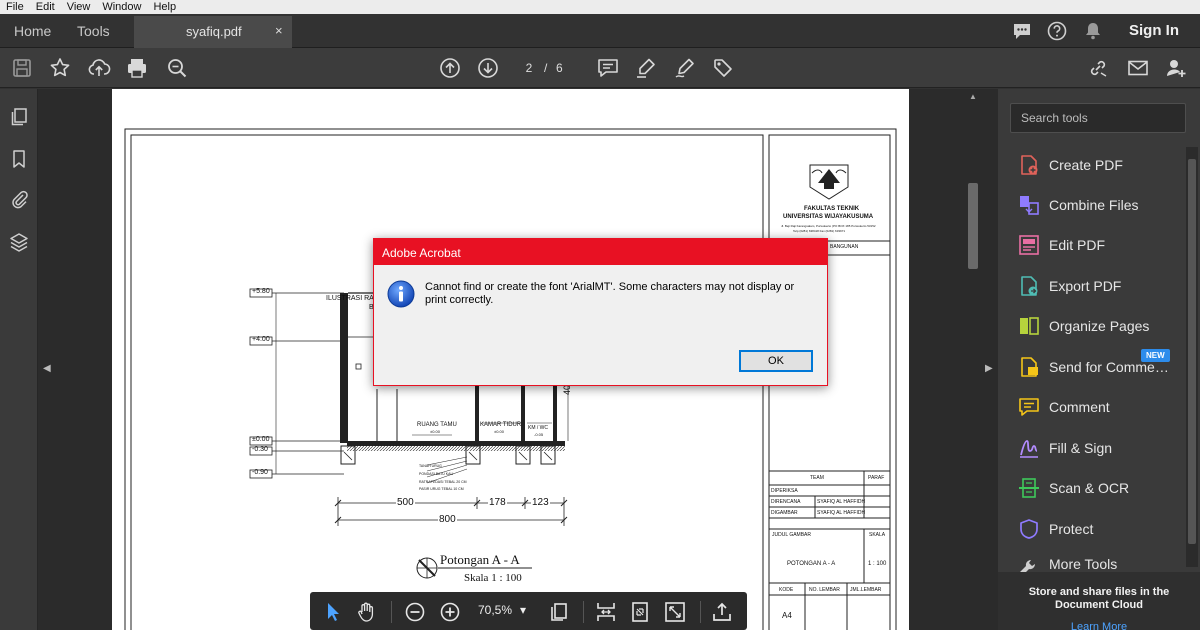 Image resolution: width=1200 pixels, height=630 pixels. What do you see at coordinates (877, 535) in the screenshot?
I see `title-block-label: SKALA` at bounding box center [877, 535].